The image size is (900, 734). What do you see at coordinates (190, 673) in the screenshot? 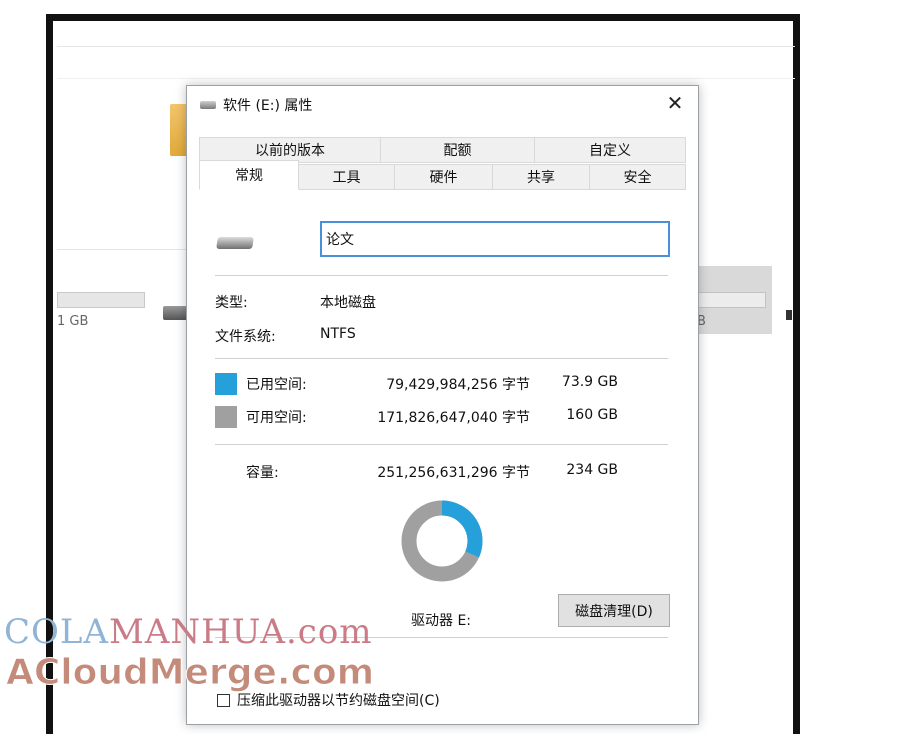
I see `watermark-acloudmerge: ACloudMerge.com` at bounding box center [190, 673].